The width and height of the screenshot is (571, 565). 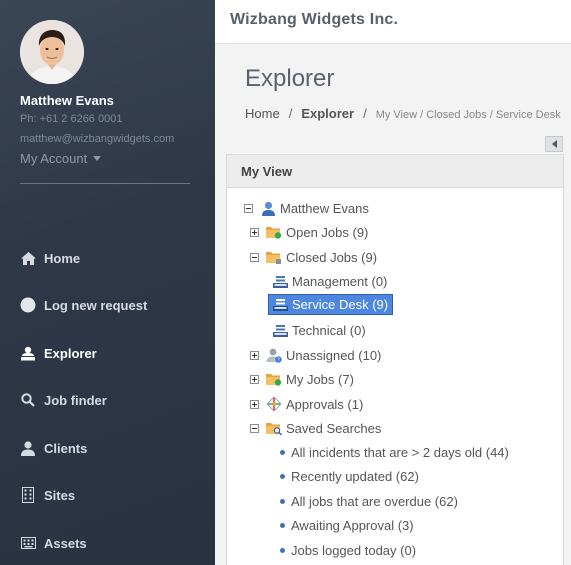 What do you see at coordinates (334, 355) in the screenshot?
I see `tree-label: Unassigned (10)` at bounding box center [334, 355].